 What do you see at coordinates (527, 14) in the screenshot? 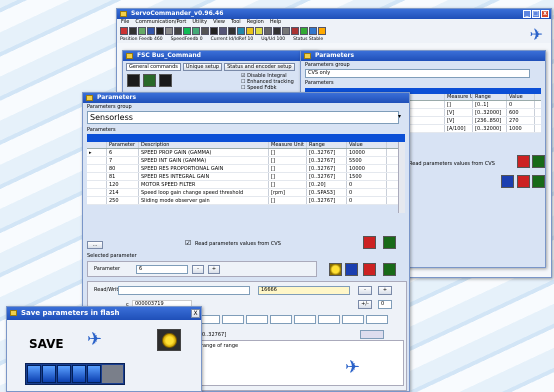
I see `minimize-icon: _` at bounding box center [527, 14].